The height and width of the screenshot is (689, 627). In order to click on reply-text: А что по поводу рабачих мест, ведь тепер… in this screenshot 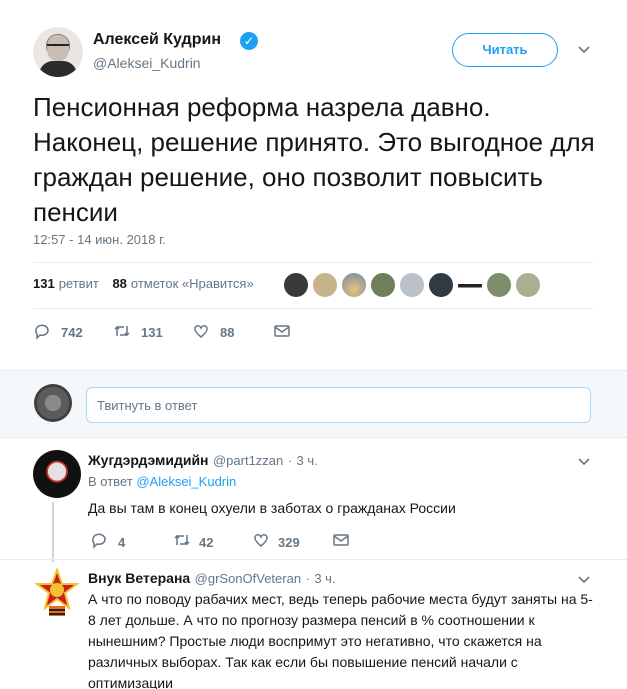, I will do `click(340, 640)`.